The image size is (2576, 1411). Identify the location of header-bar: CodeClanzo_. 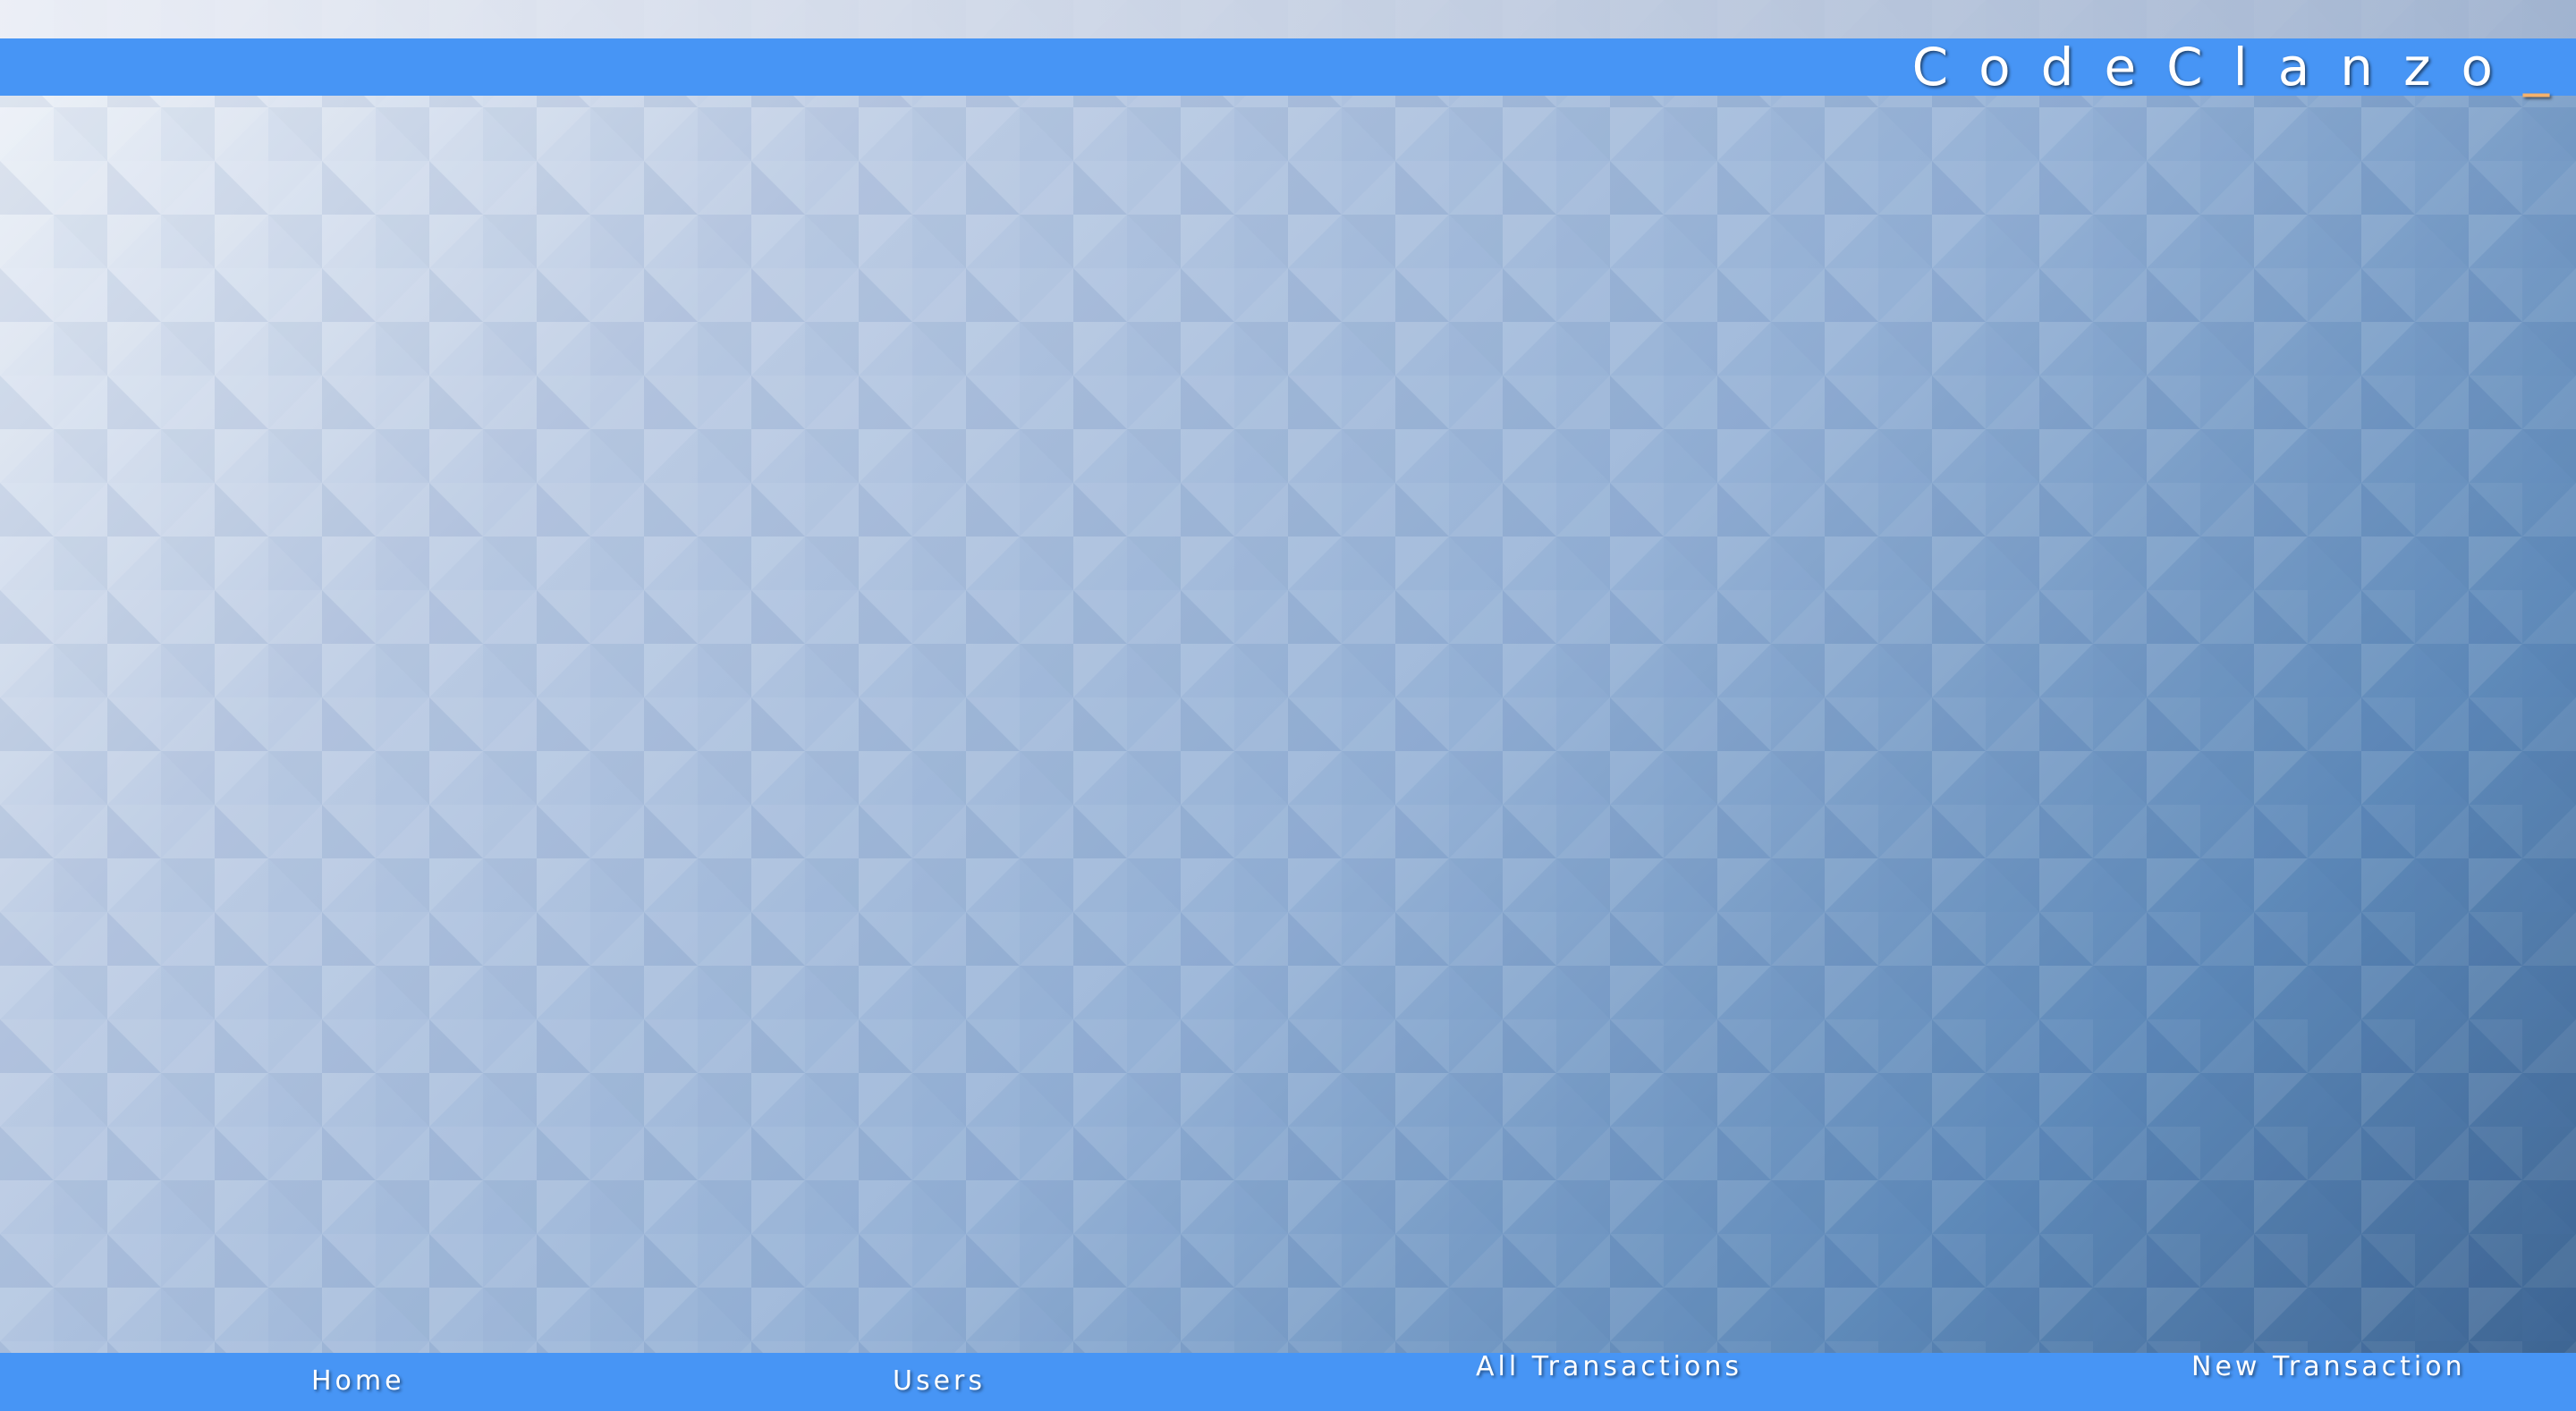
(1288, 67).